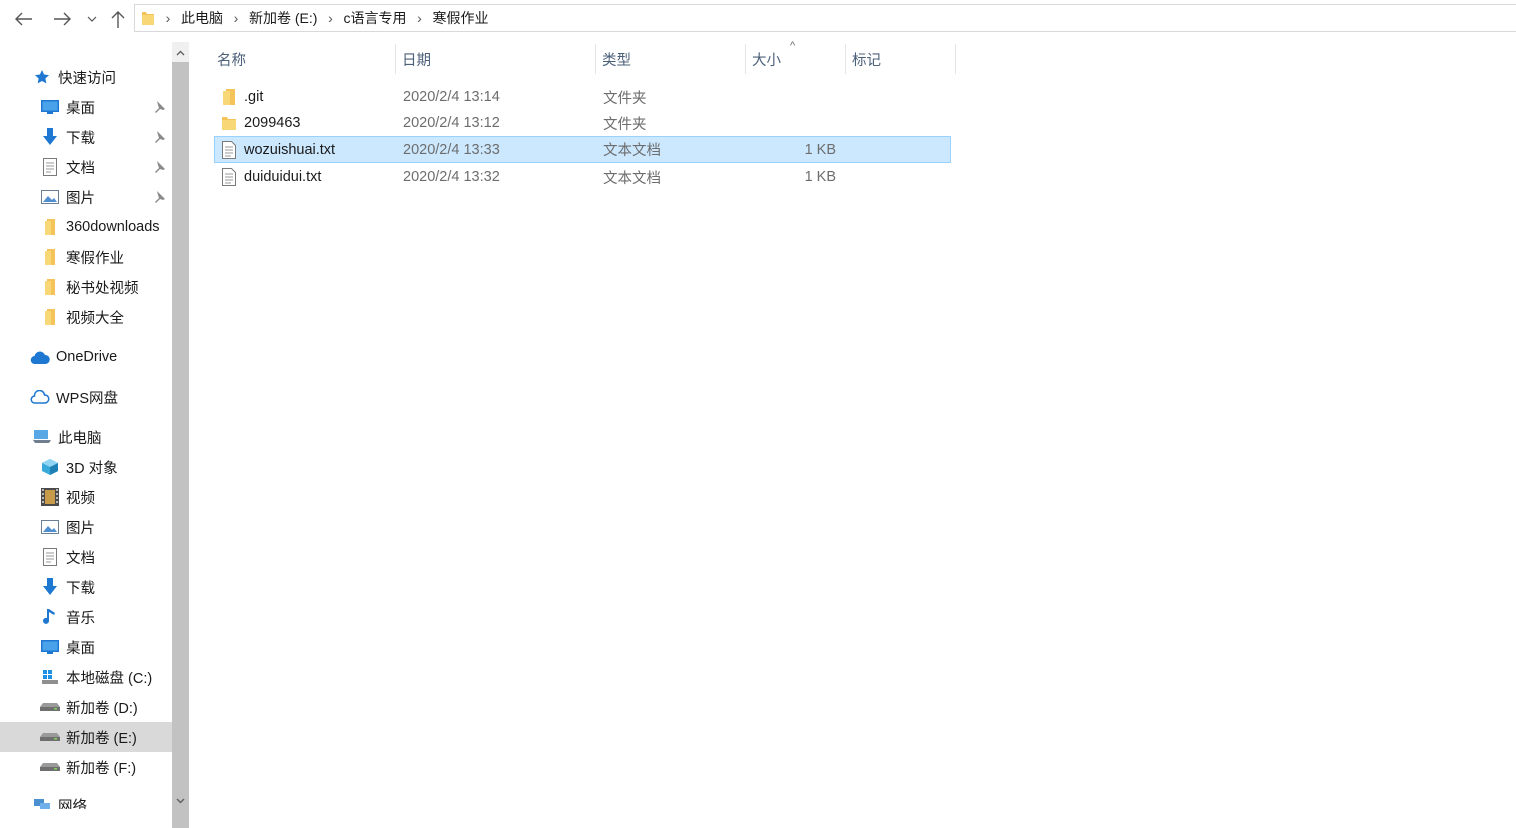 The height and width of the screenshot is (828, 1516). Describe the element at coordinates (180, 800) in the screenshot. I see `scroll-down-arrow-icon` at that location.